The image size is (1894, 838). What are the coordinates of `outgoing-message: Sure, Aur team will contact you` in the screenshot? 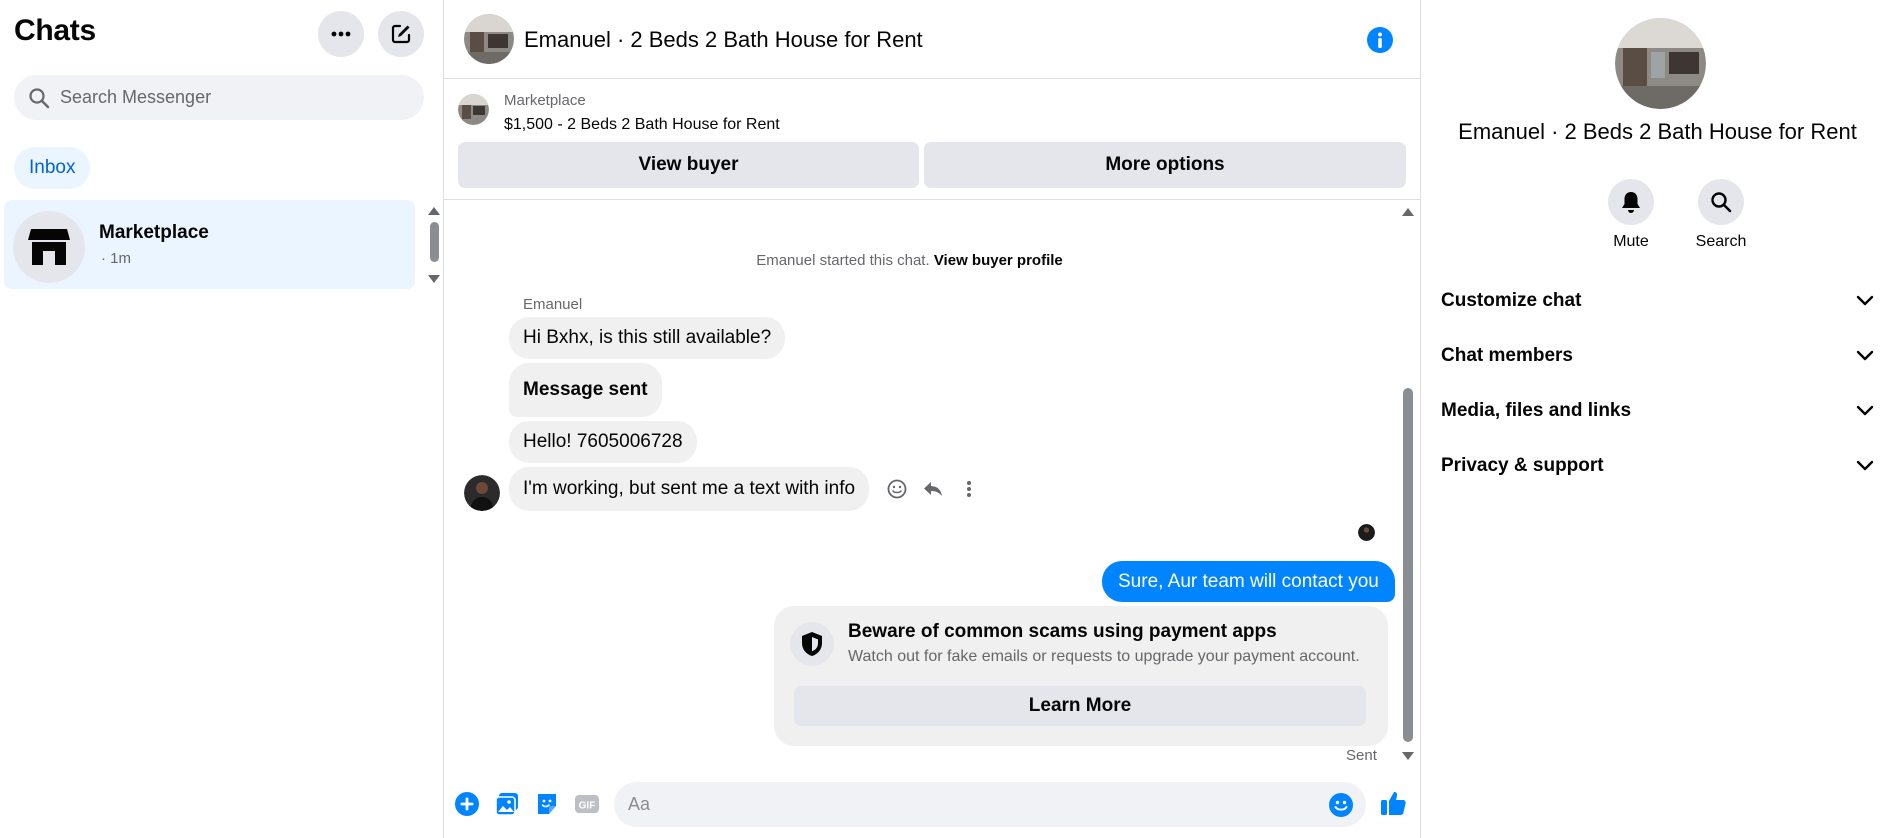 It's located at (1248, 581).